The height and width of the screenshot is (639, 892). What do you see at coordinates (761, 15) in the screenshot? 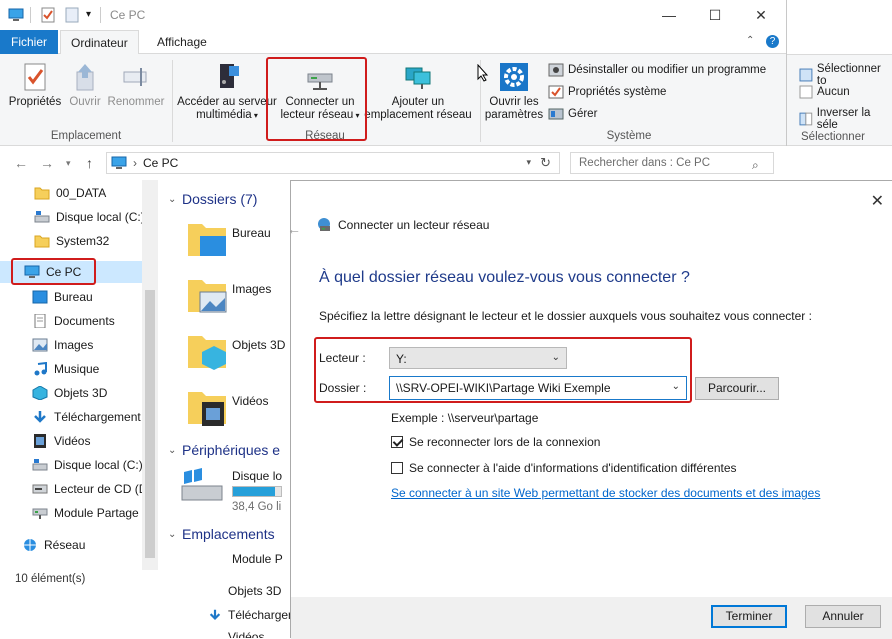
I see `close-button: ✕` at bounding box center [761, 15].